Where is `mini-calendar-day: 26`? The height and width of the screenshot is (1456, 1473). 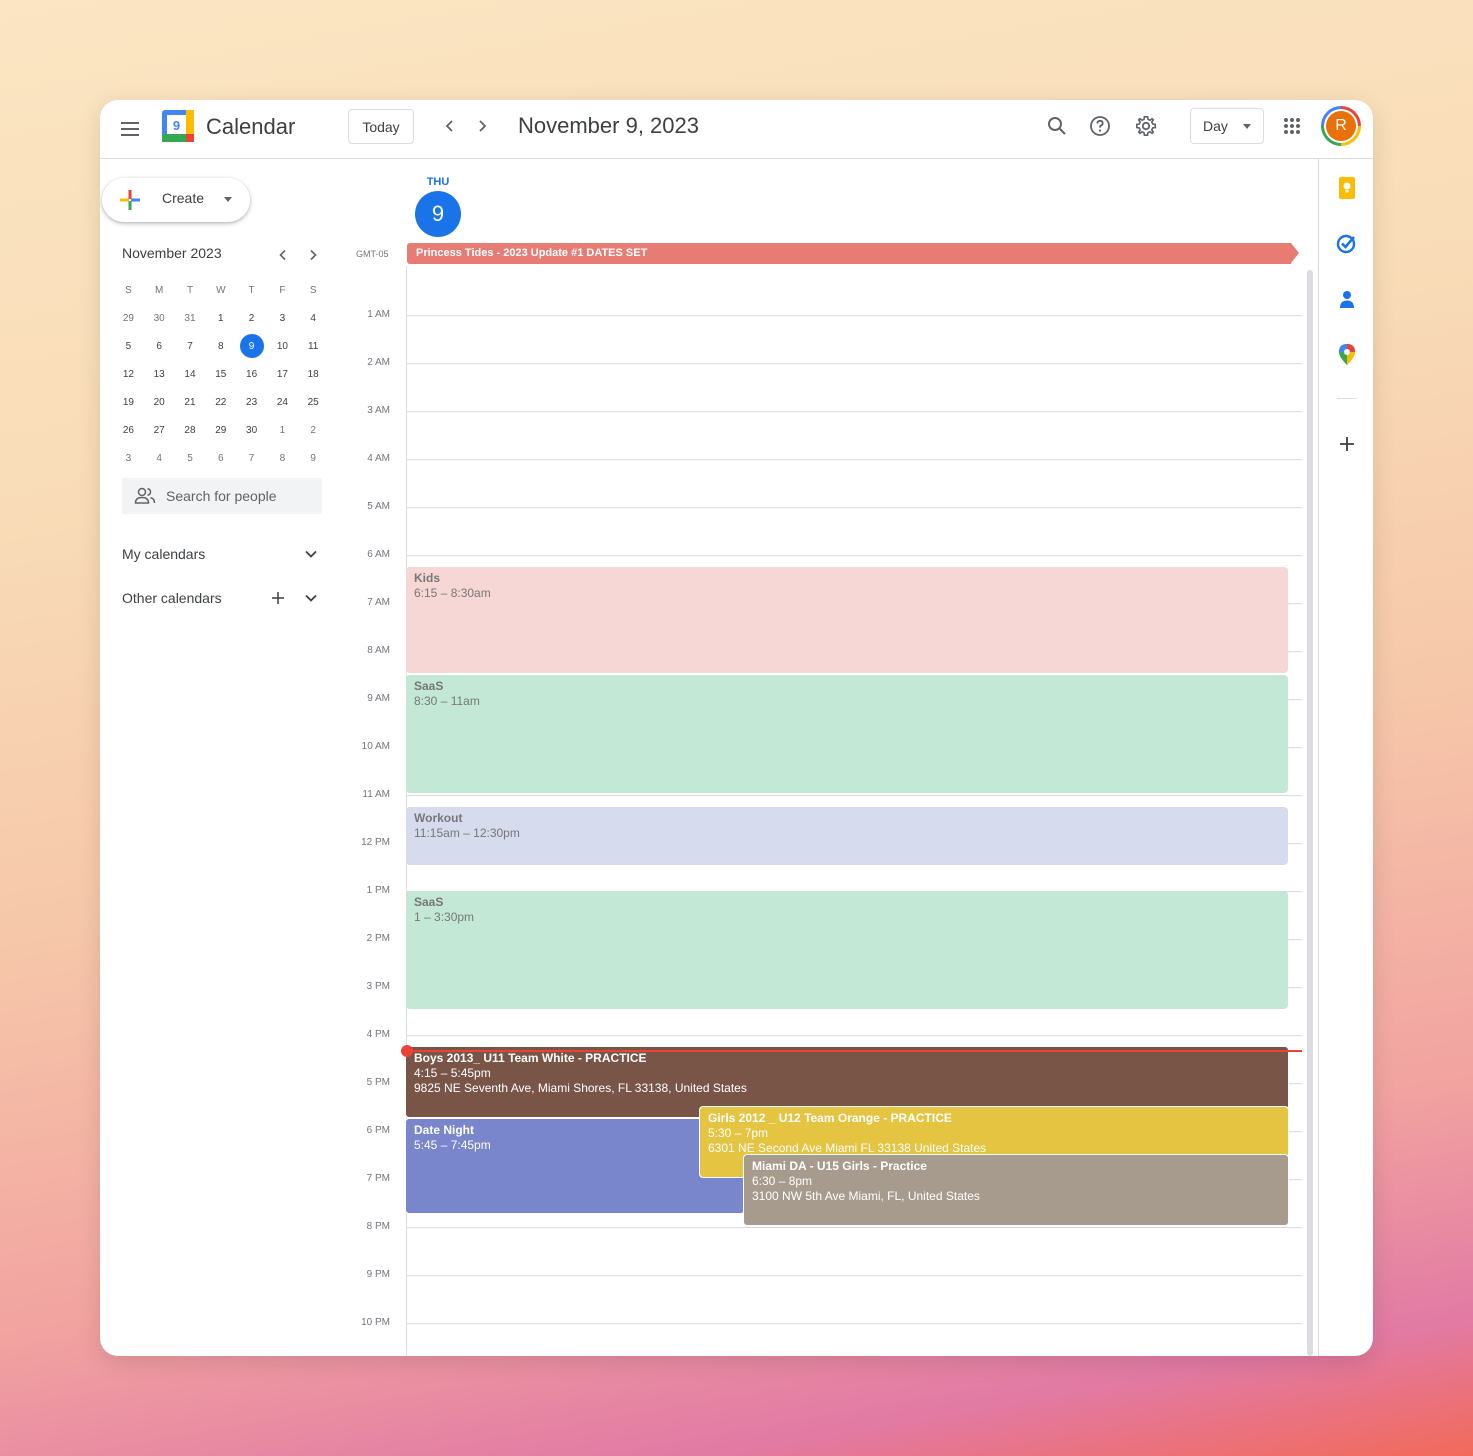 mini-calendar-day: 26 is located at coordinates (128, 430).